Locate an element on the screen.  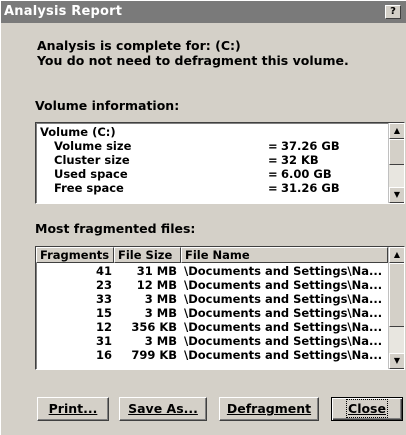
volume-name: Volume (C:) is located at coordinates (78, 132).